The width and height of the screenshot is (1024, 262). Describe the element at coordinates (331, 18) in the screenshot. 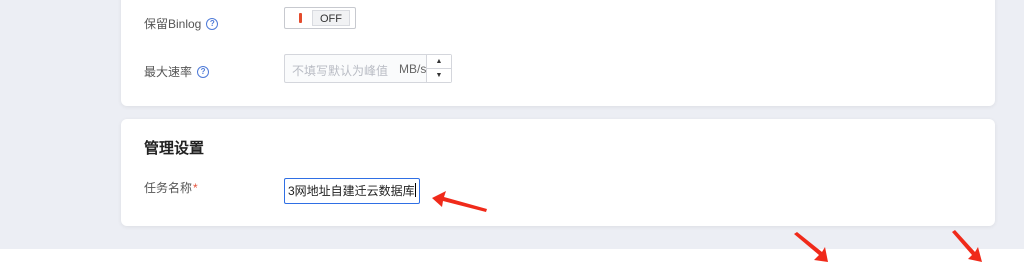

I see `toggle-state-label: OFF` at that location.